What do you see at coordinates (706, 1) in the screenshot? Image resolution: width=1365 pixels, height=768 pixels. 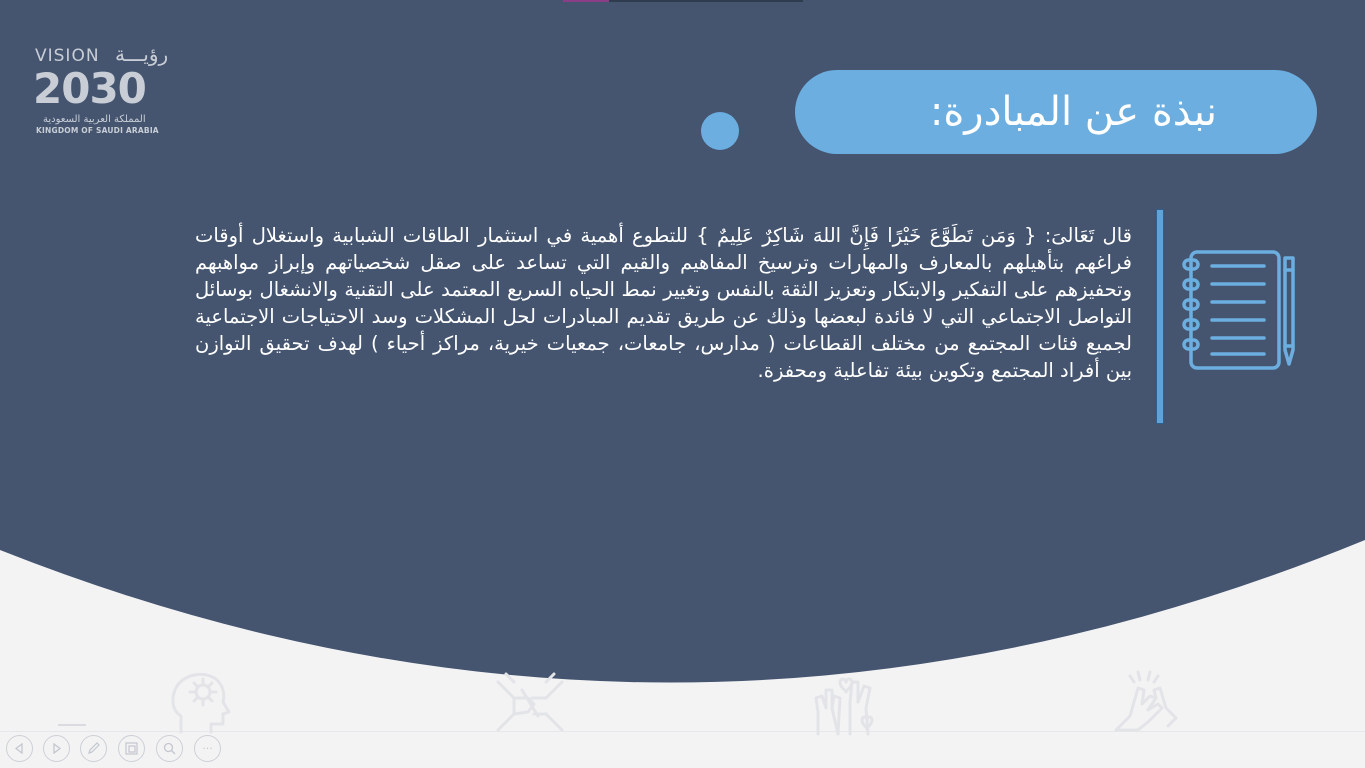 I see `top-accent-bar-dark` at bounding box center [706, 1].